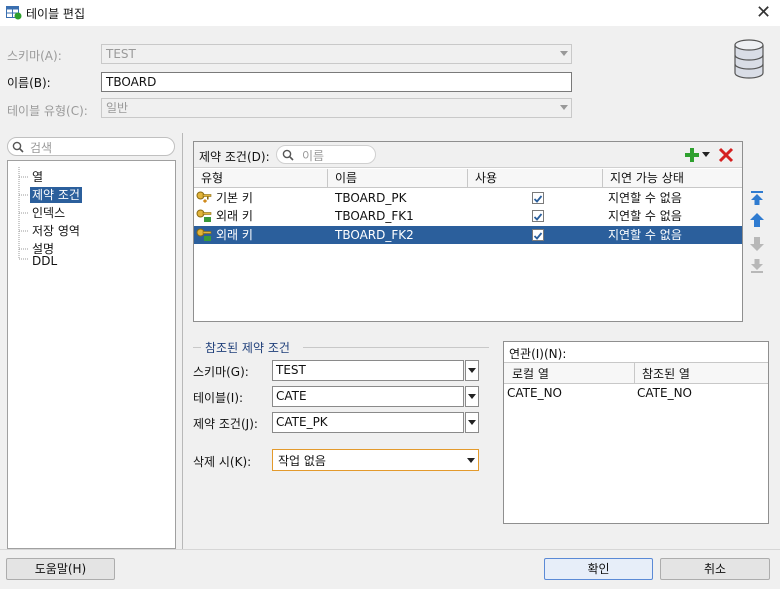  What do you see at coordinates (374, 235) in the screenshot?
I see `cell-name: TBOARD_FK2` at bounding box center [374, 235].